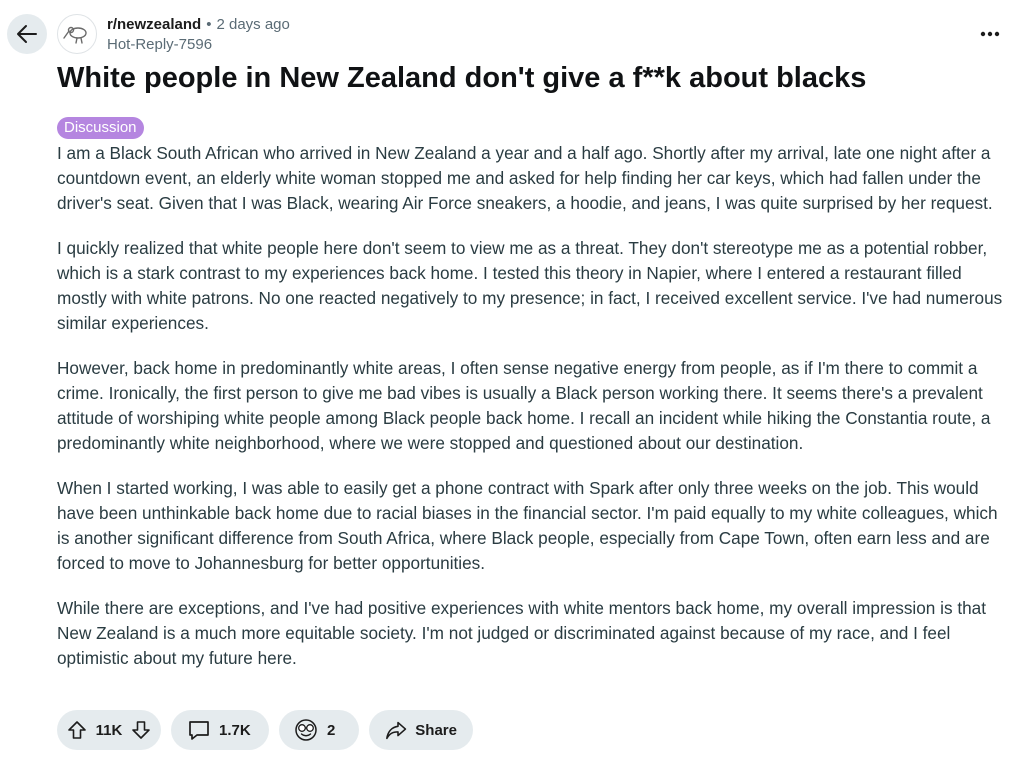 This screenshot has height=757, width=1009. I want to click on post-meta: r/newzealand • 2 days ago Hot-Reply-7596, so click(198, 34).